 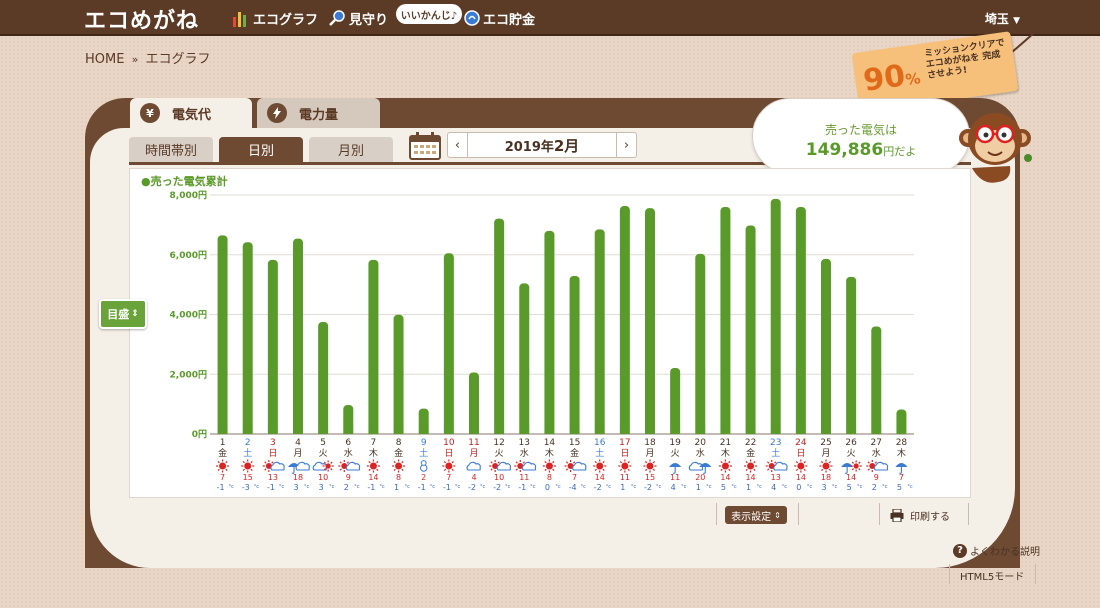 What do you see at coordinates (358, 18) in the screenshot?
I see `nav-item-mimamori: 見守り` at bounding box center [358, 18].